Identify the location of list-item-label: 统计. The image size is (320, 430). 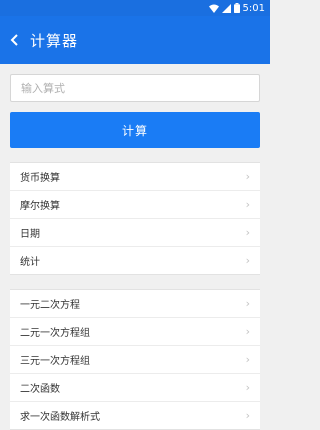
(30, 262).